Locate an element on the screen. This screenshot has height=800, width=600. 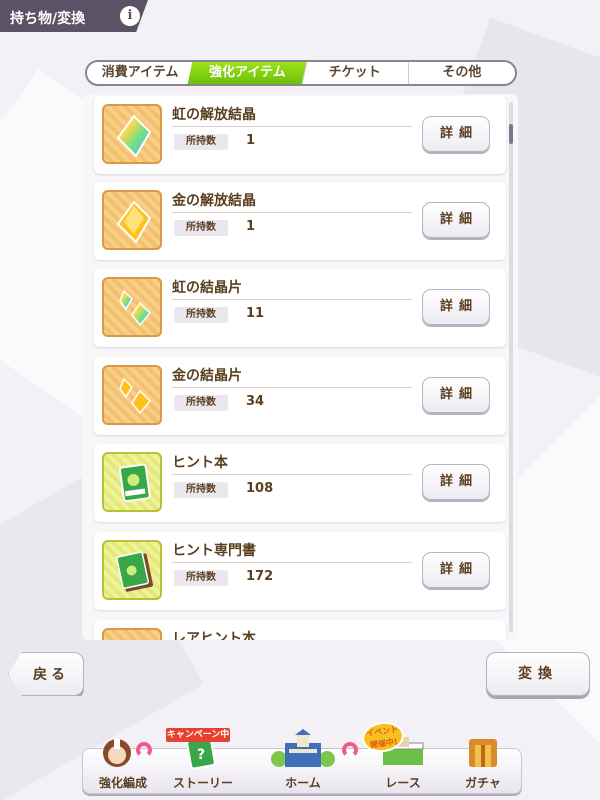
nav-label: レース is located at coordinates (403, 783).